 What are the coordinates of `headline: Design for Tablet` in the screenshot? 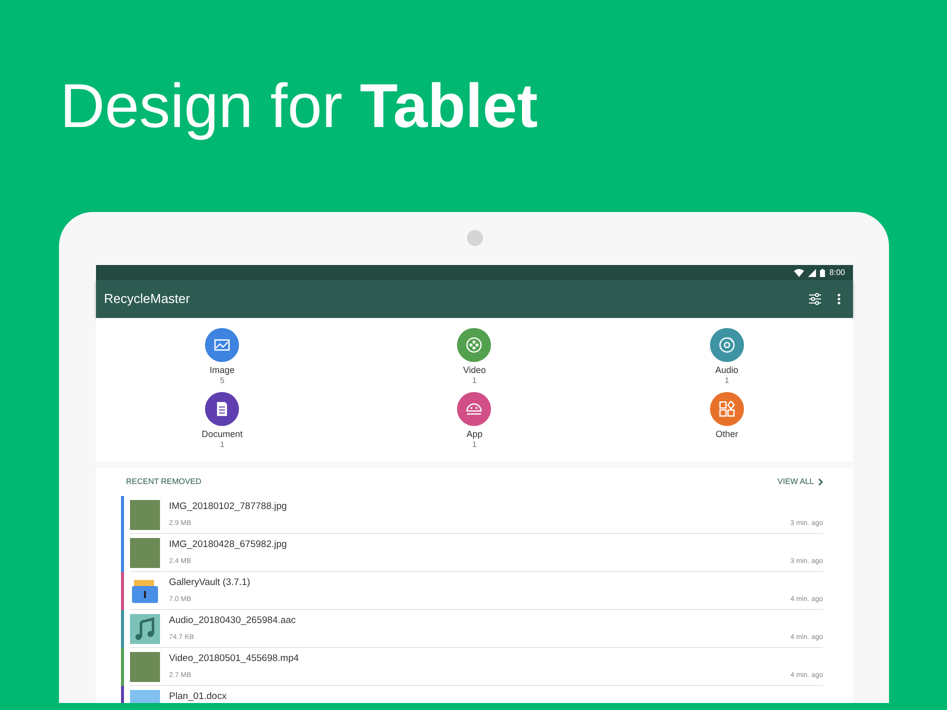 It's located at (299, 107).